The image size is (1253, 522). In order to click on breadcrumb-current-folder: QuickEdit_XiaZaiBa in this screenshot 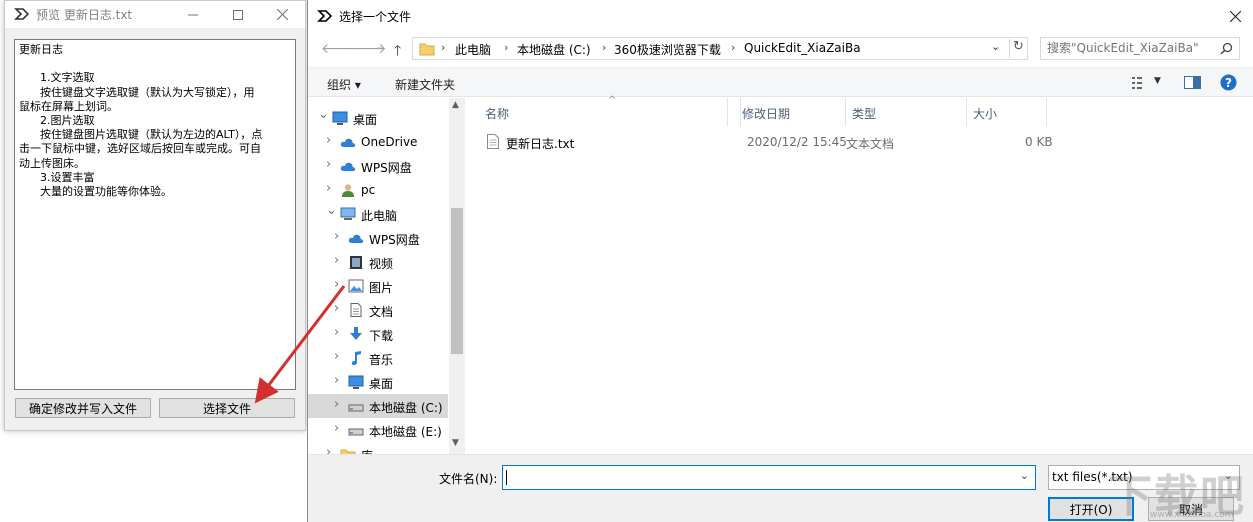, I will do `click(802, 48)`.